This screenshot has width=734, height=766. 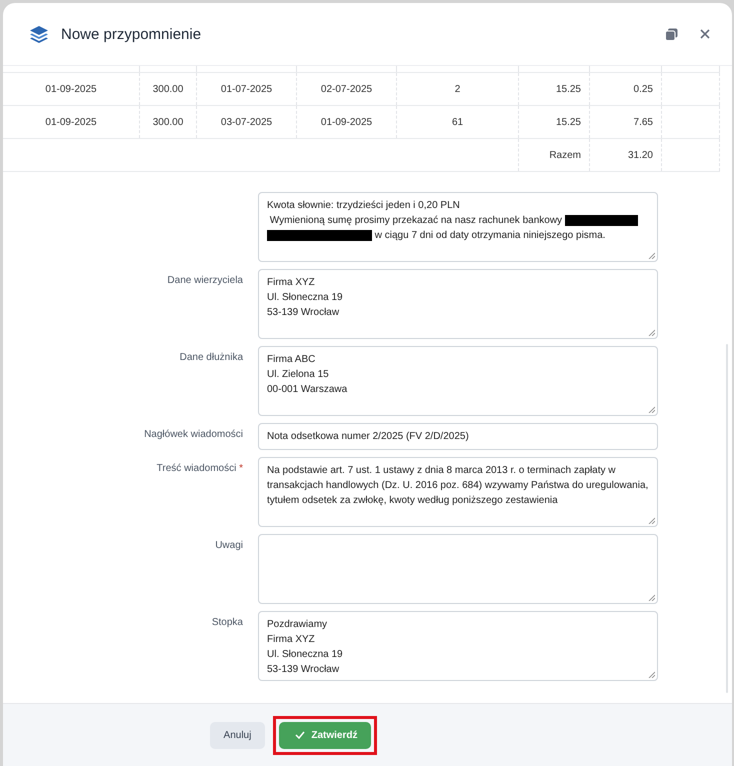 I want to click on layers-icon, so click(x=39, y=34).